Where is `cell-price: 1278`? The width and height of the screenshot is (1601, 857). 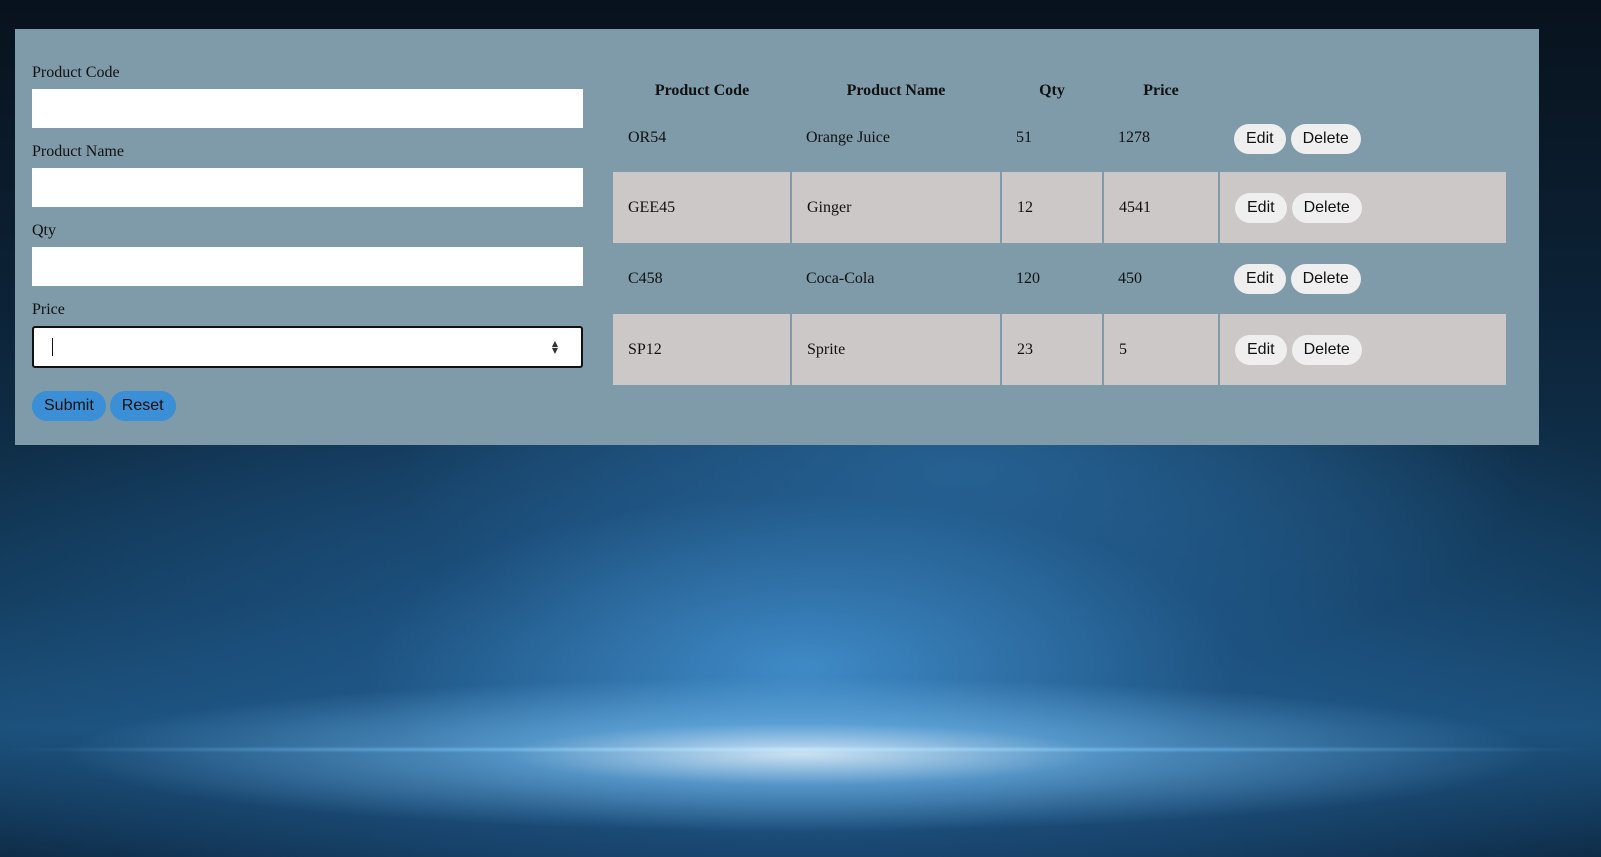 cell-price: 1278 is located at coordinates (1134, 137).